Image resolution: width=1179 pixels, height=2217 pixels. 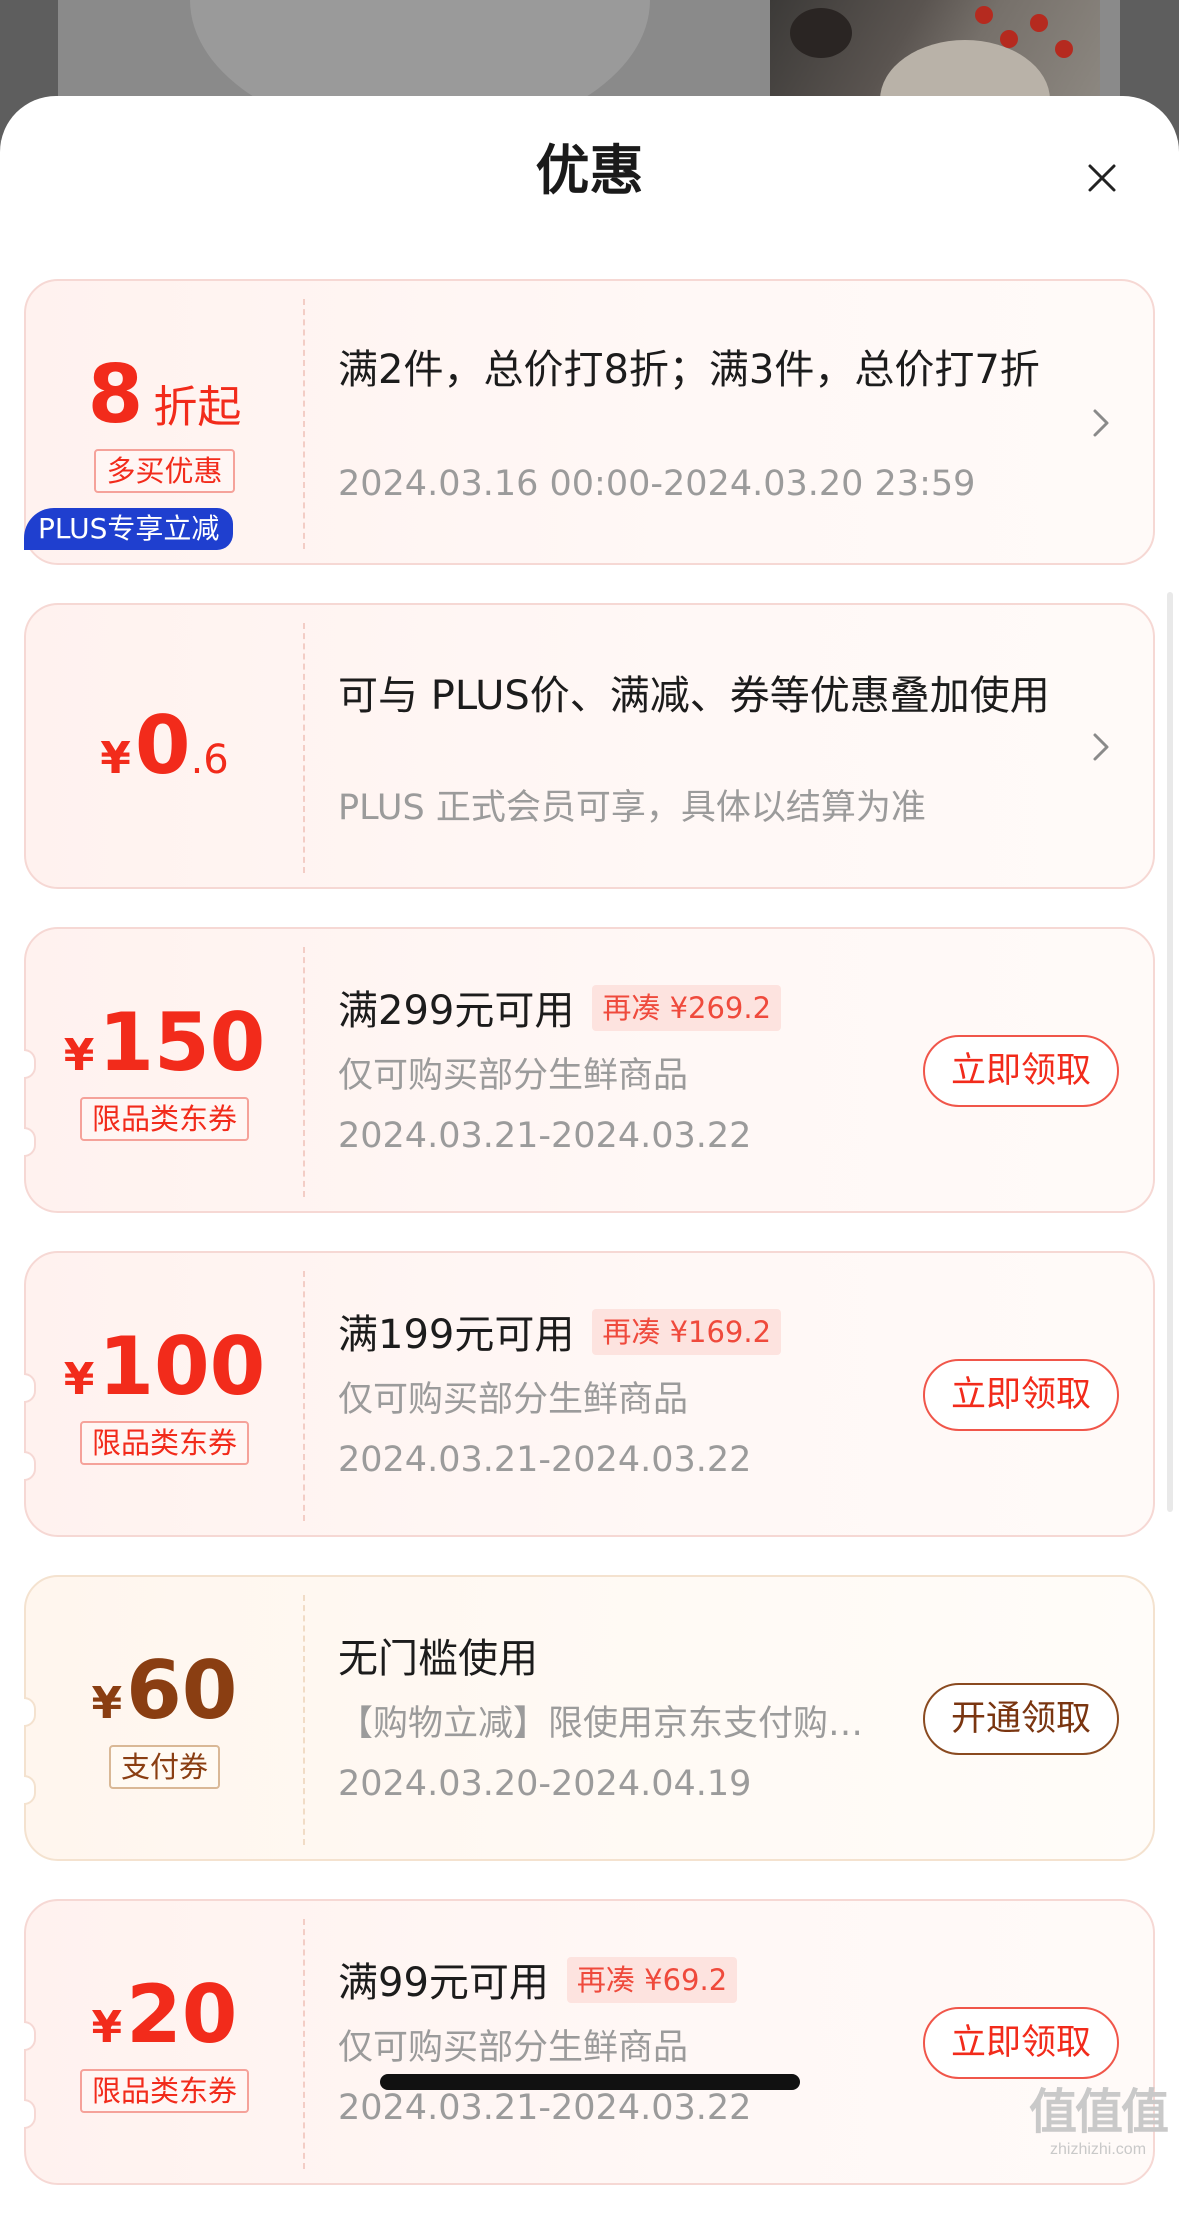 What do you see at coordinates (182, 1366) in the screenshot?
I see `coupon-number: 100` at bounding box center [182, 1366].